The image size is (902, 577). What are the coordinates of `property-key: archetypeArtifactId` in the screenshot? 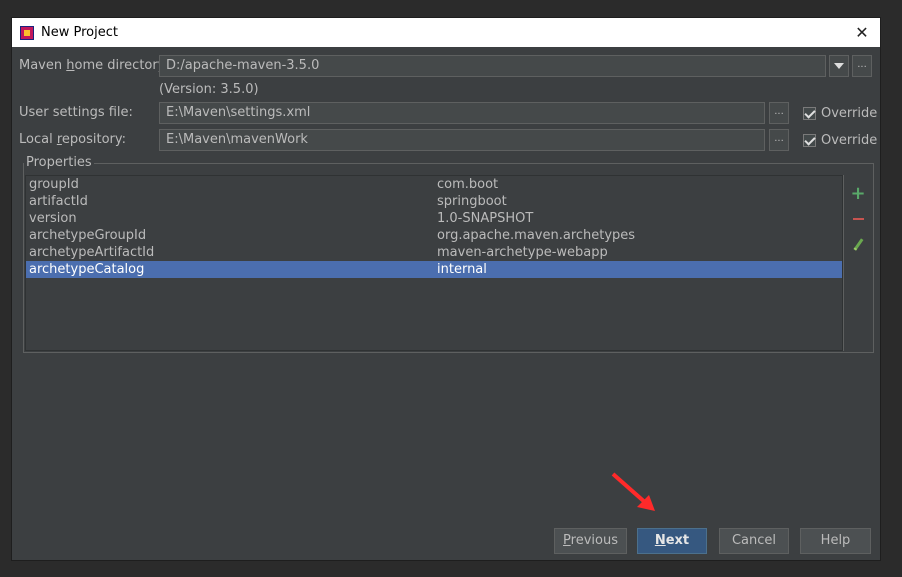 It's located at (92, 252).